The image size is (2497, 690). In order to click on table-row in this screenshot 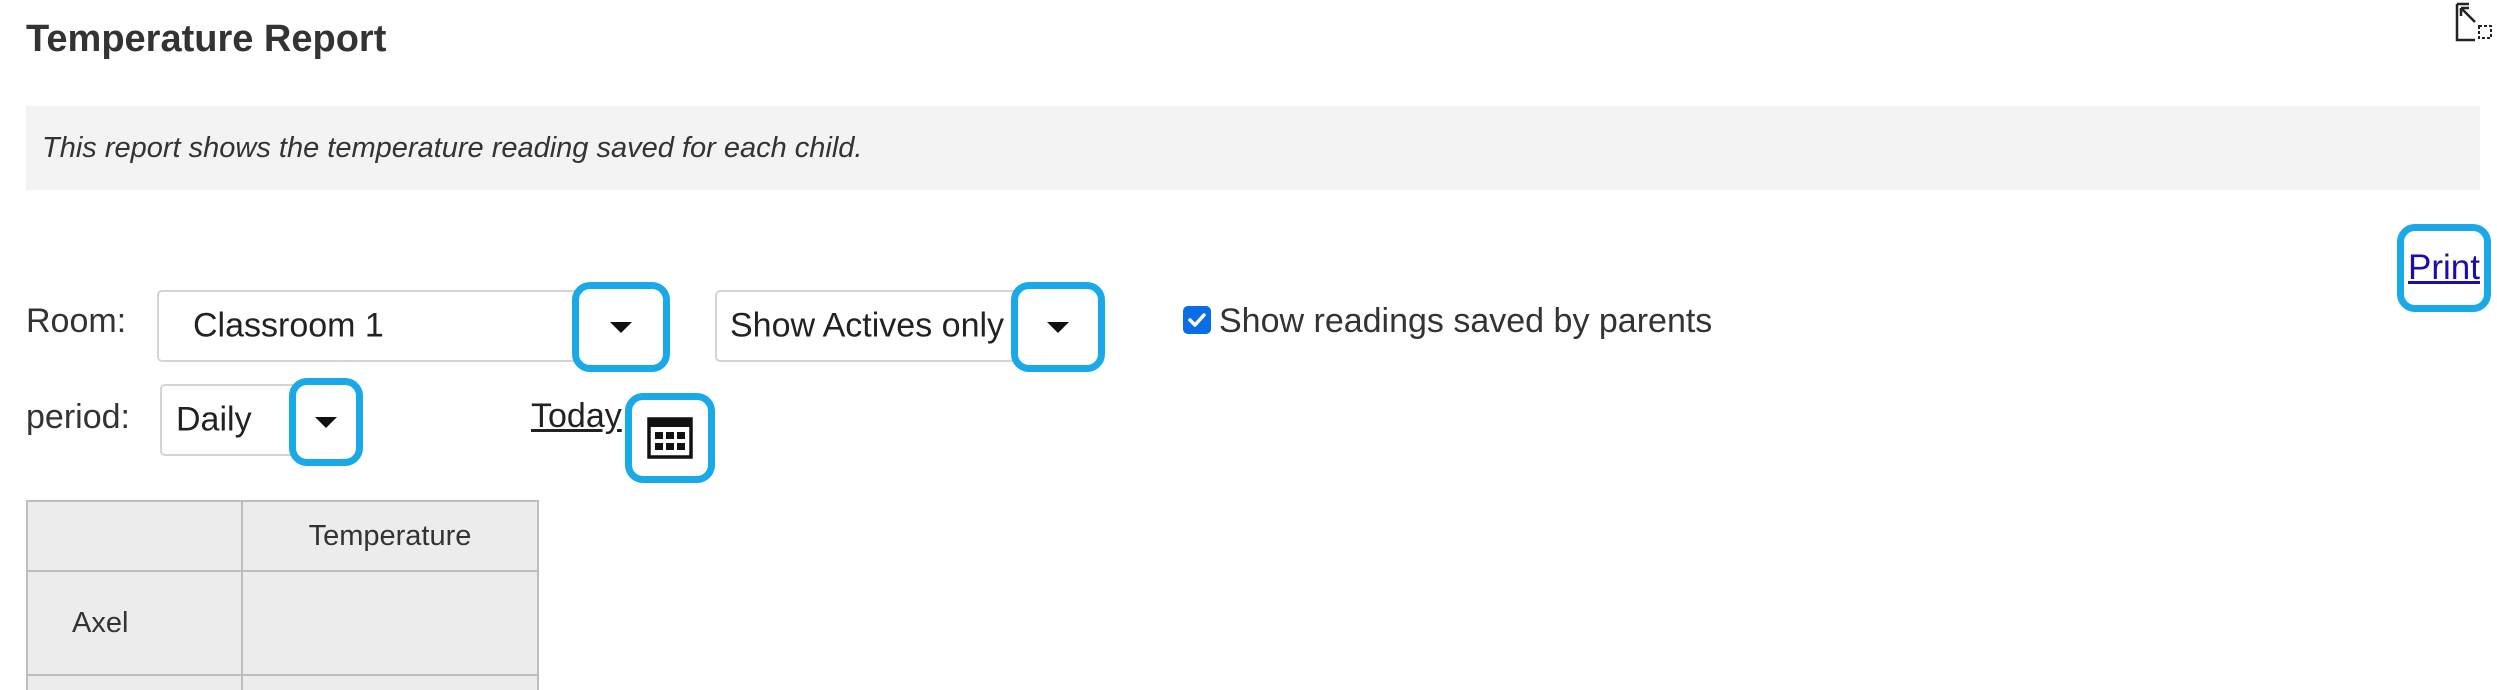, I will do `click(282, 682)`.